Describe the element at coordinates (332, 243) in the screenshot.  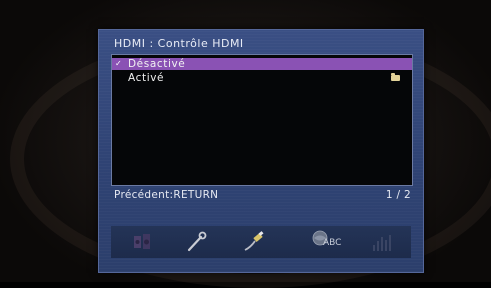
I see `abc-label: ABC` at that location.